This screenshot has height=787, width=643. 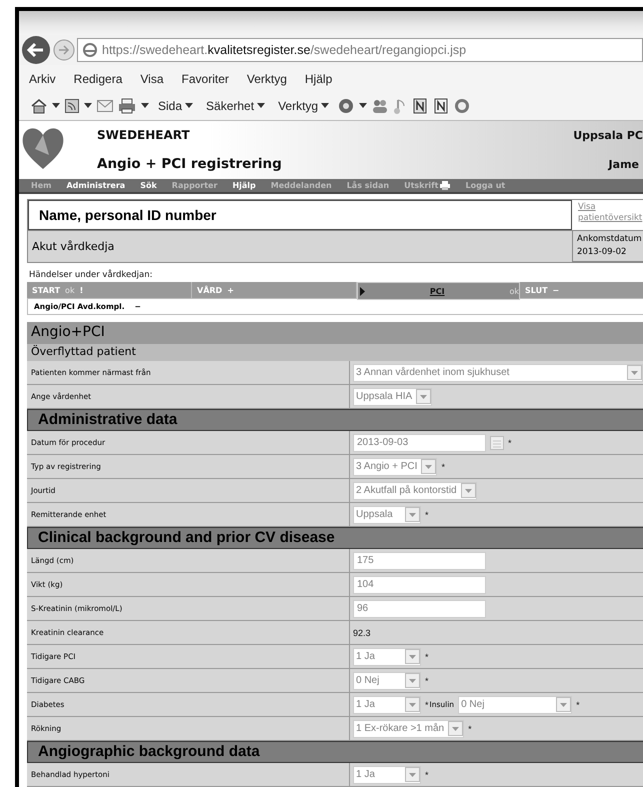 What do you see at coordinates (98, 79) in the screenshot?
I see `menu-item: Redigera` at bounding box center [98, 79].